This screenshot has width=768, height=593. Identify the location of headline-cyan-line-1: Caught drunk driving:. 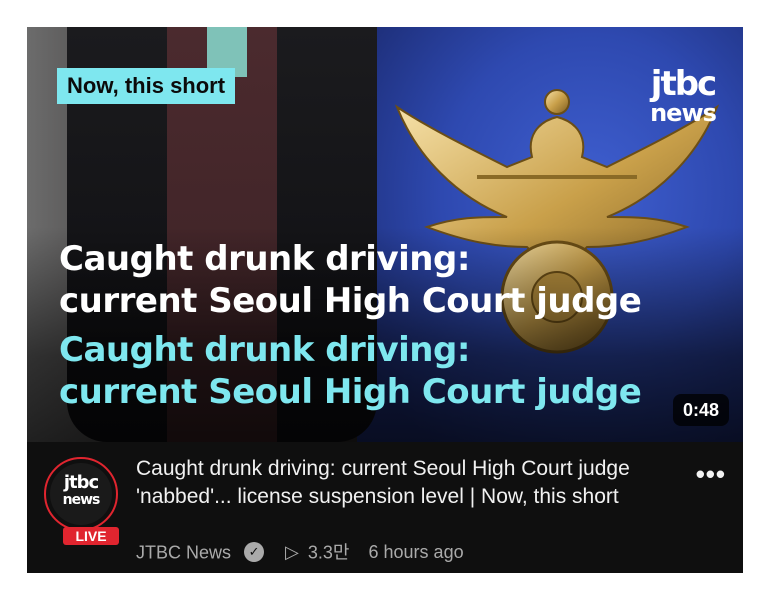
(264, 350).